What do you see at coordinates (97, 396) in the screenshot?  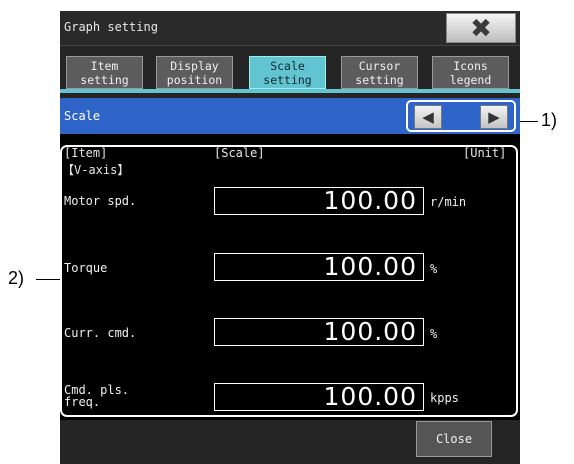 I see `row-label-command-pulse-frequency: Cmd. pls. freq.` at bounding box center [97, 396].